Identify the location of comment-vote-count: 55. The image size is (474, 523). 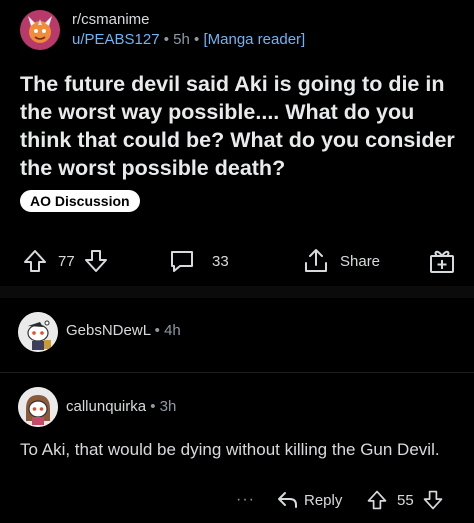
(405, 500).